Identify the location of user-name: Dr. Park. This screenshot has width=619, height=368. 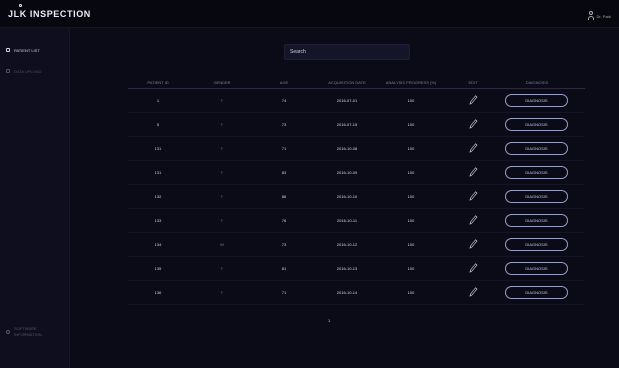
(603, 16).